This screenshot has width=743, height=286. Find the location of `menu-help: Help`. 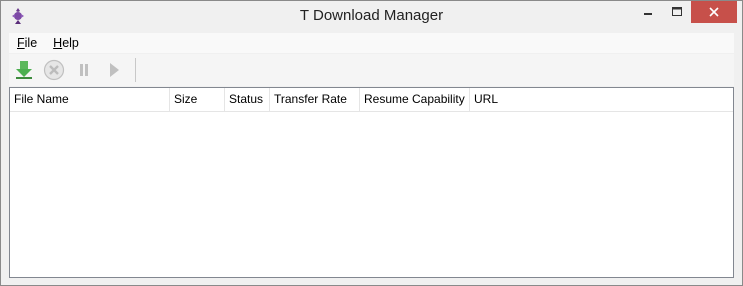

menu-help: Help is located at coordinates (66, 43).